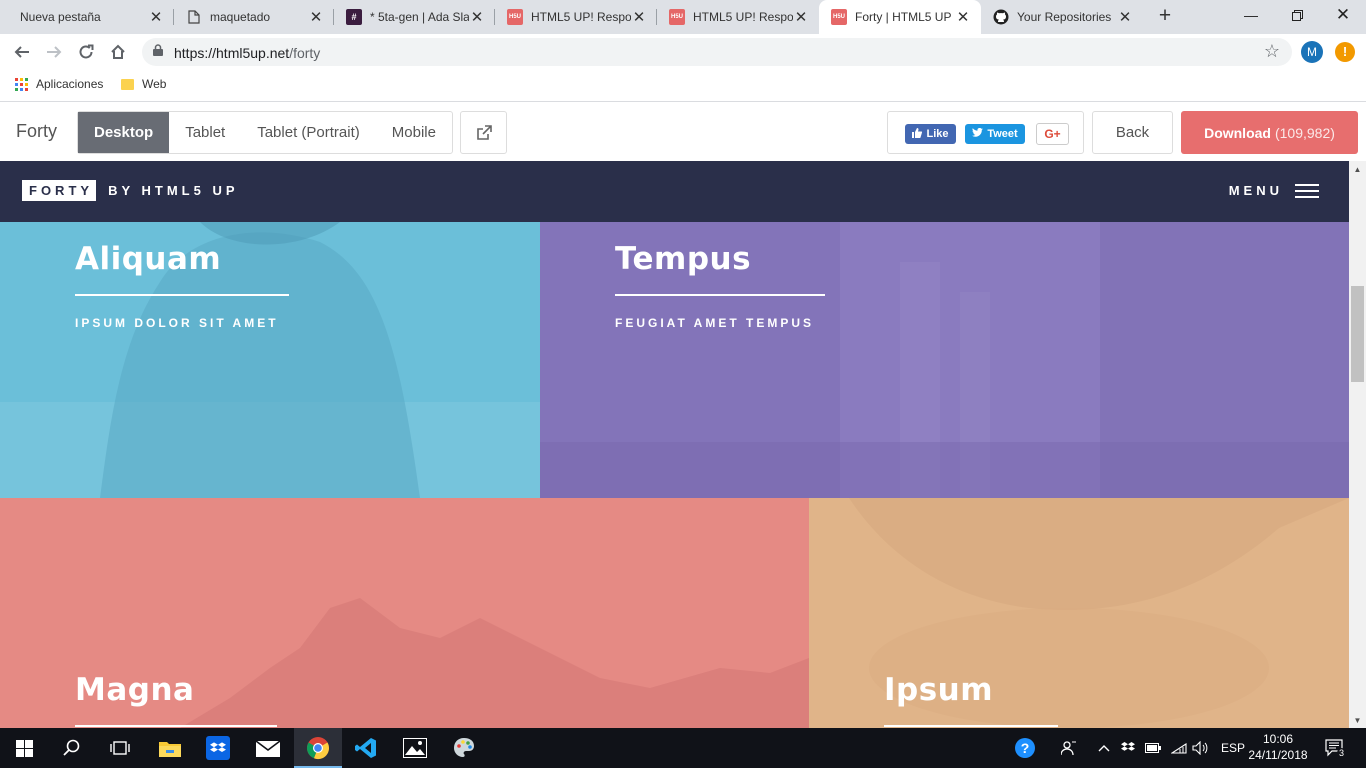 This screenshot has width=1366, height=768. I want to click on task-view-icon, so click(120, 748).